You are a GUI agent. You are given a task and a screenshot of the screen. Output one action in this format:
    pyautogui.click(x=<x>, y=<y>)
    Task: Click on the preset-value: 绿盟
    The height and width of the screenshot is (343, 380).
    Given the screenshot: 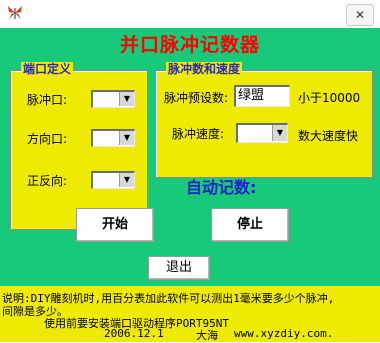 What is the action you would take?
    pyautogui.click(x=251, y=95)
    